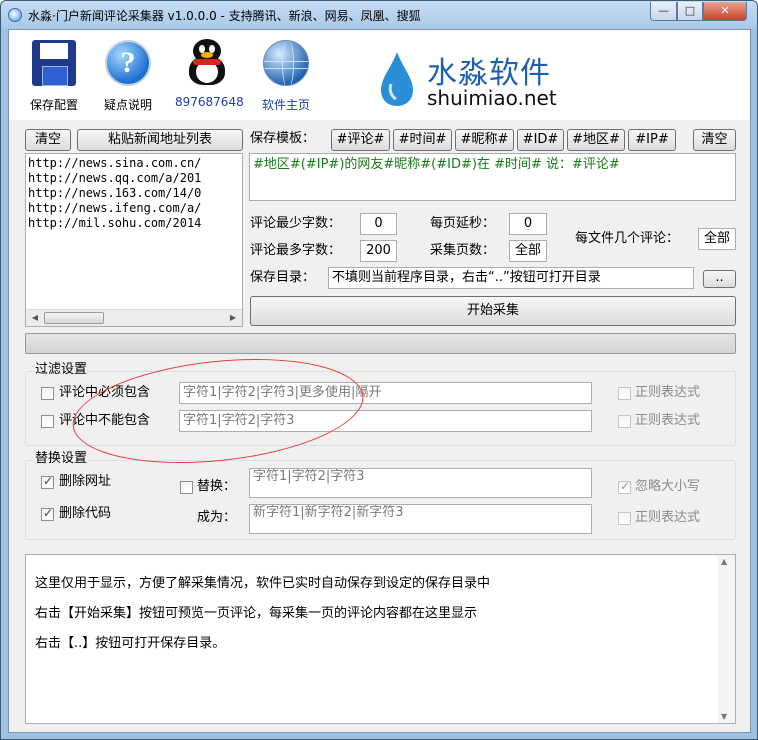  What do you see at coordinates (719, 279) in the screenshot?
I see `browse-dir-button: ..` at bounding box center [719, 279].